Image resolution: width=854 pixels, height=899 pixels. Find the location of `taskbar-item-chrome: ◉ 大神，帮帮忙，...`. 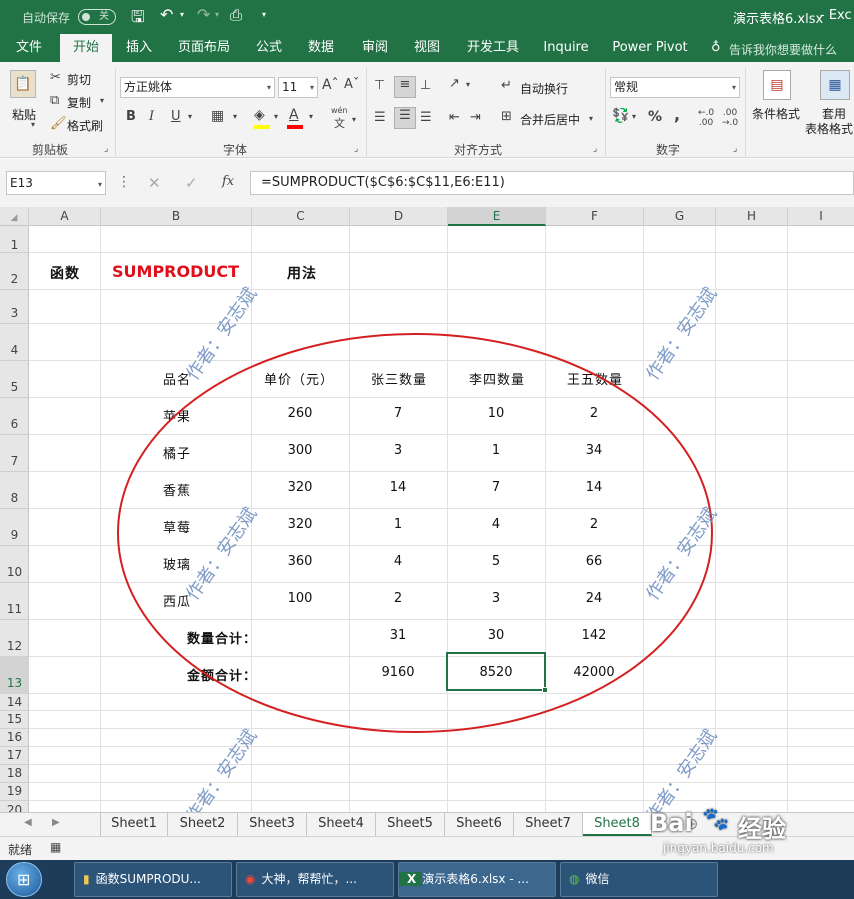

taskbar-item-chrome: ◉ 大神，帮帮忙，... is located at coordinates (315, 879).